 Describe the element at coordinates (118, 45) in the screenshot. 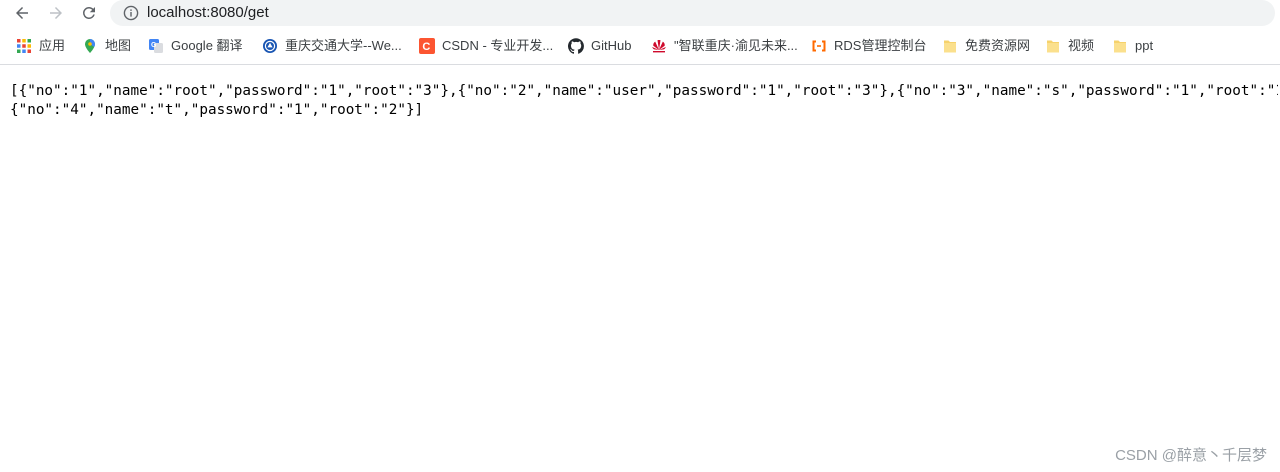

I see `bookmark-label: 地图` at that location.